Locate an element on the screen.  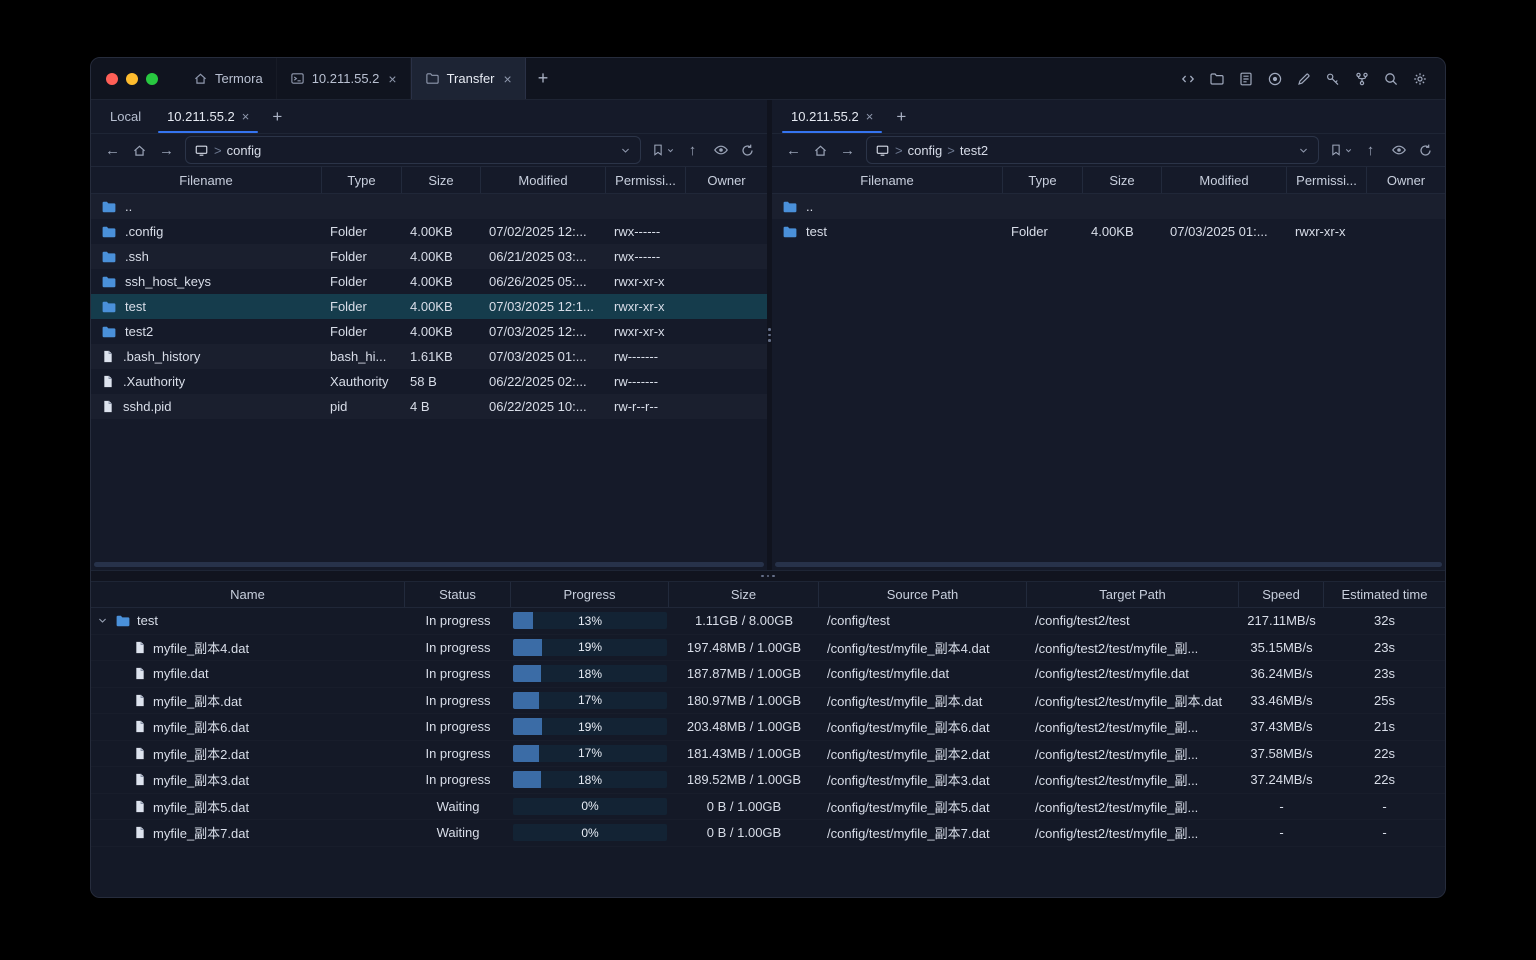
expand-chevron-icon is located at coordinates (102, 620).